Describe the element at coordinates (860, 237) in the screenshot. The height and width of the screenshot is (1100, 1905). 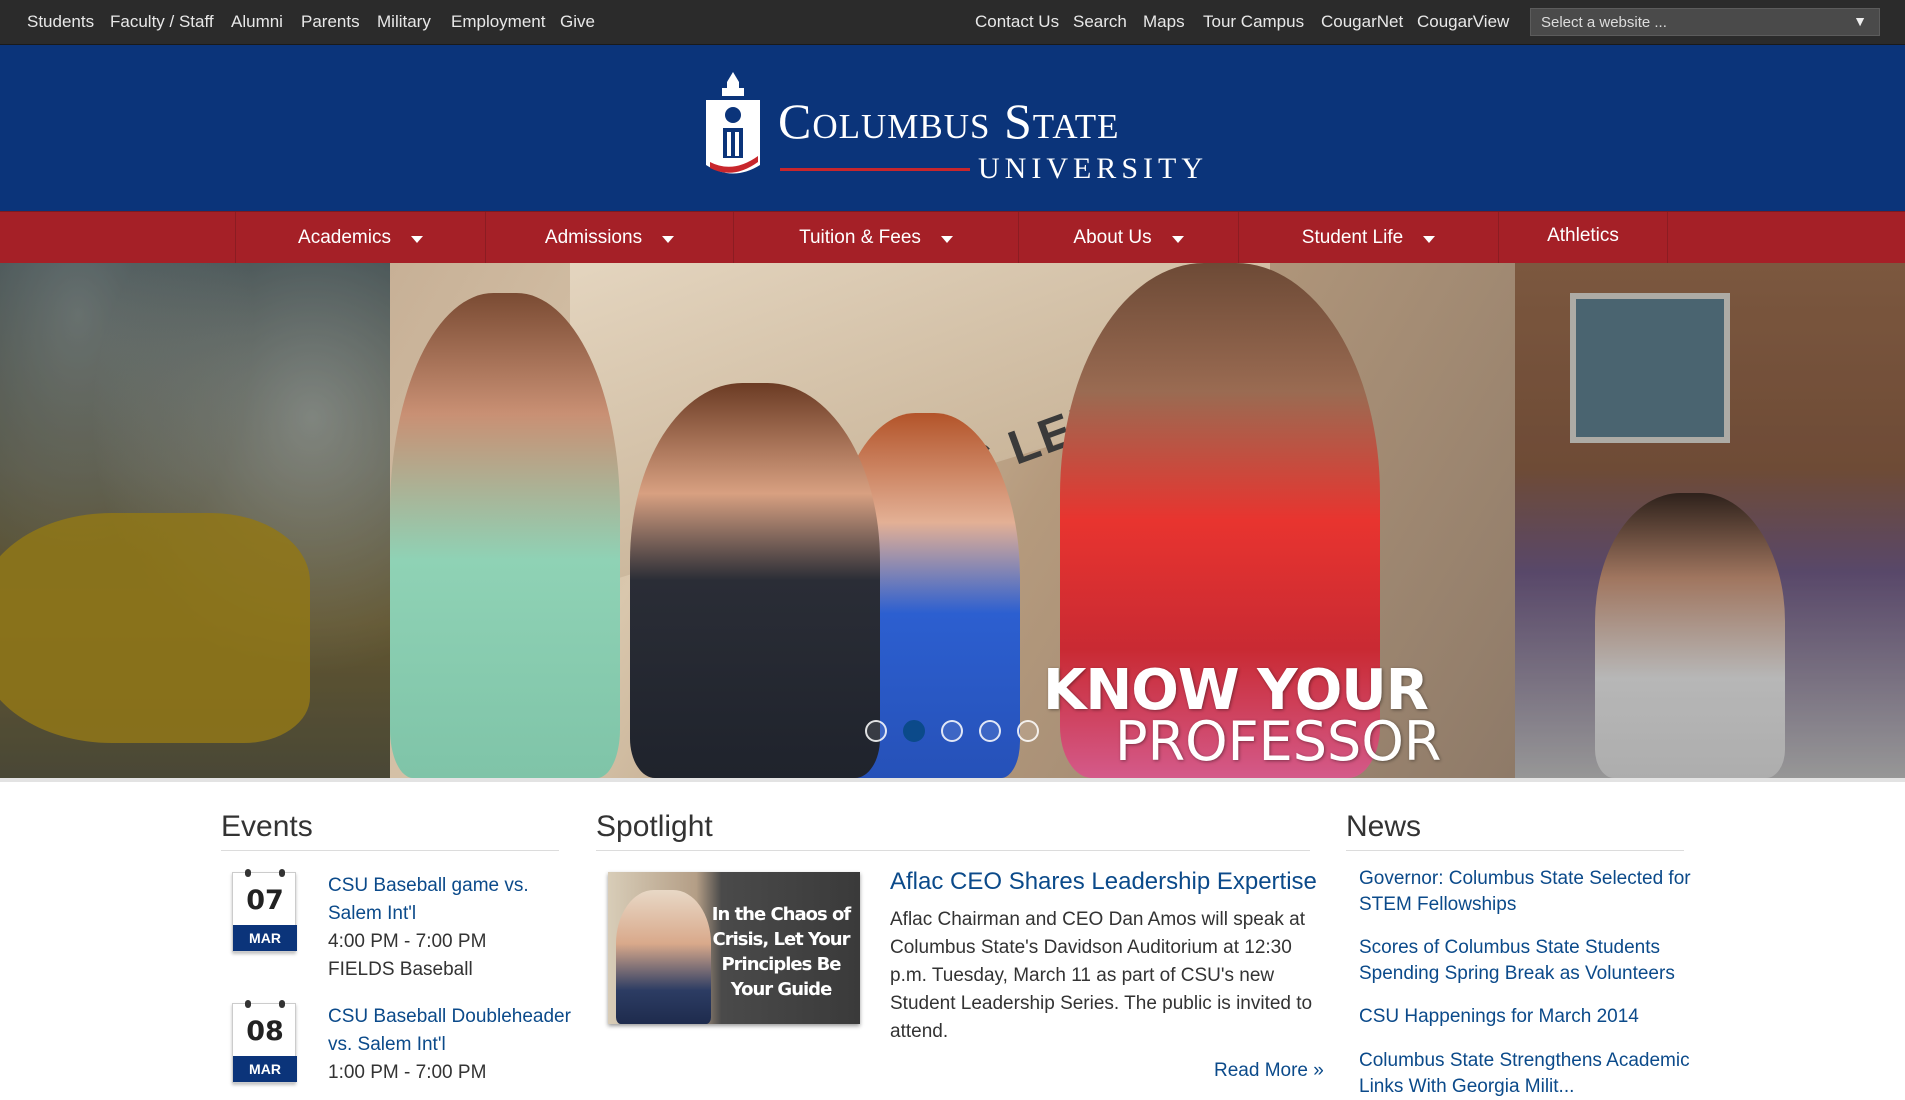
I see `nav-item-label: Tuition & Fees` at that location.